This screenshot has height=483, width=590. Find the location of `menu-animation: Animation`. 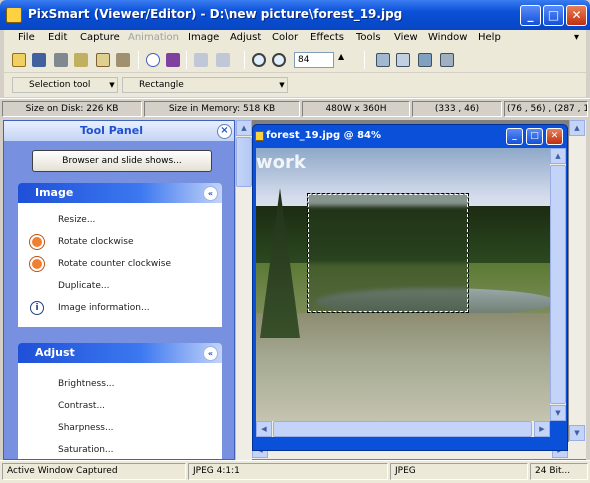

menu-animation: Animation is located at coordinates (153, 37).